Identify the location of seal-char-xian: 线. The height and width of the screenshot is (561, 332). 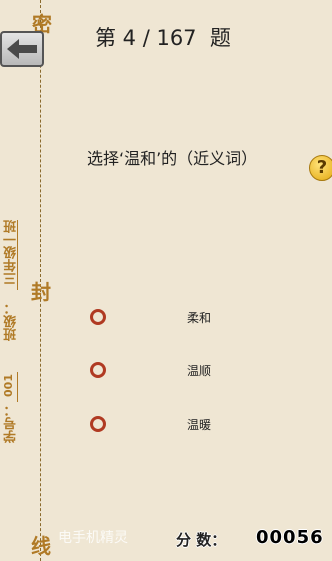
(41, 546).